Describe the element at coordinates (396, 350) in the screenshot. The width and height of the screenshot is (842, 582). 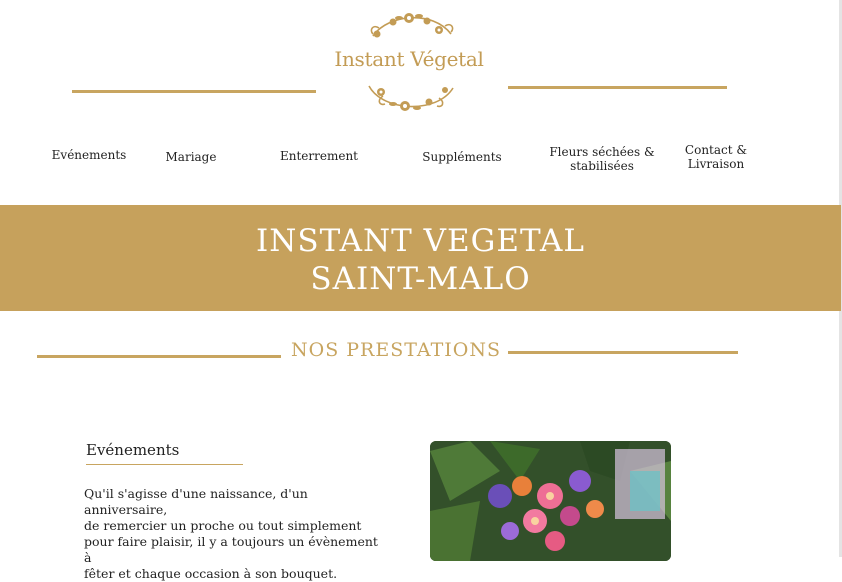
I see `section-title: NOS PRESTATIONS` at that location.